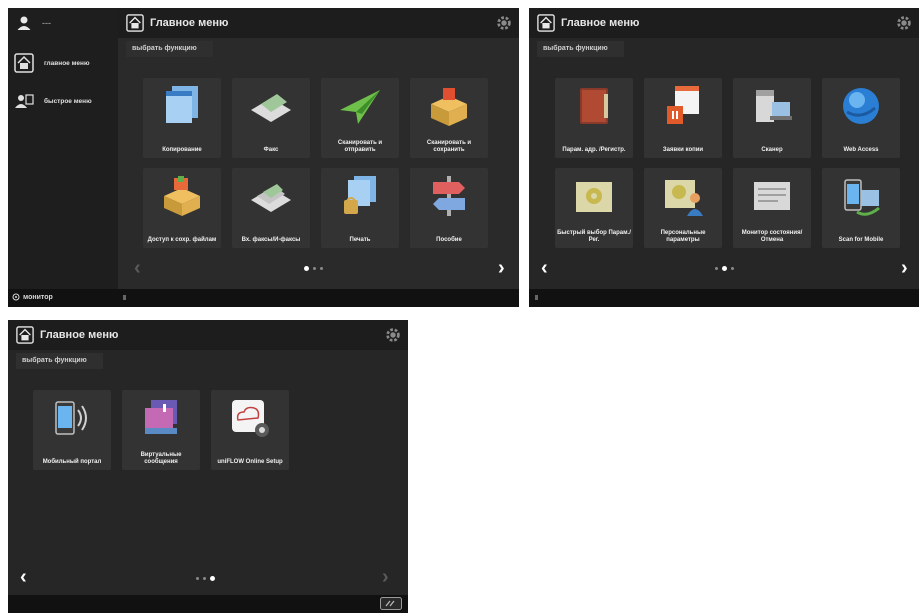 This screenshot has width=921, height=615. I want to click on tile-scan-store: Сканировать и сохранить, so click(449, 118).